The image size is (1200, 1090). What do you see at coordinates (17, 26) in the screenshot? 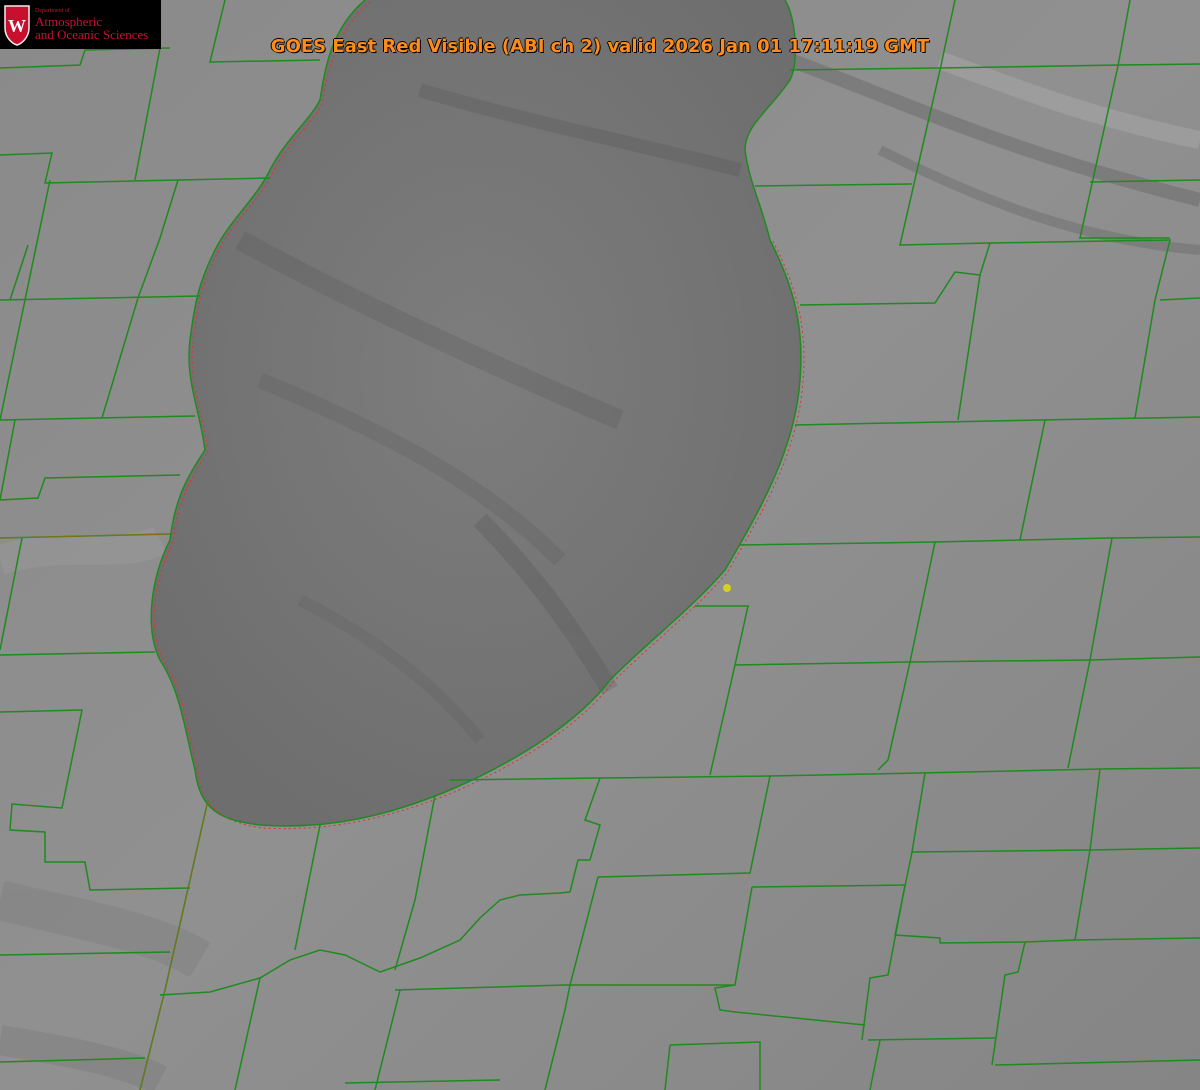
I see `svg-text: W` at bounding box center [17, 26].